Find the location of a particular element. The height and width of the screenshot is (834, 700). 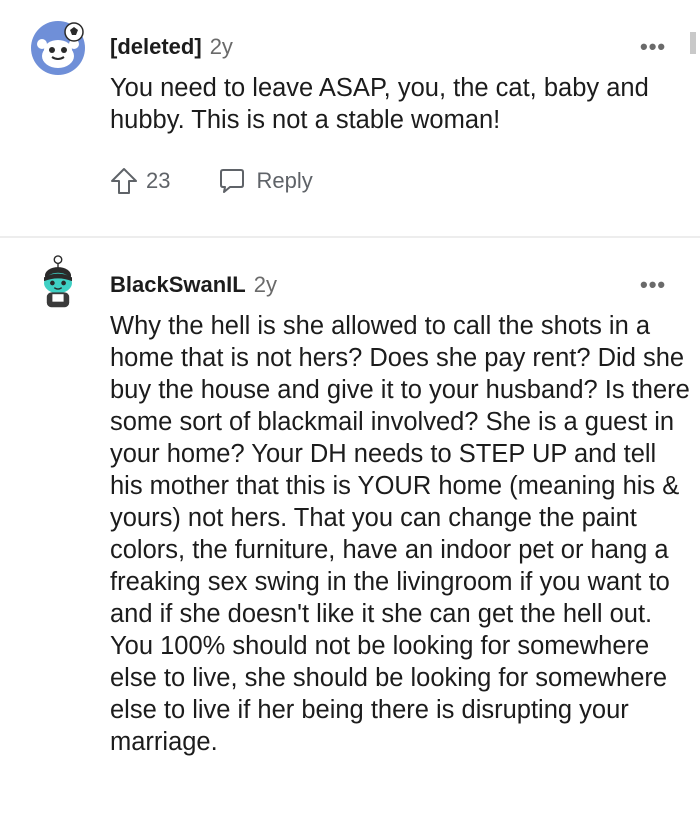

comment-actions: 23 Reply is located at coordinates (210, 181).